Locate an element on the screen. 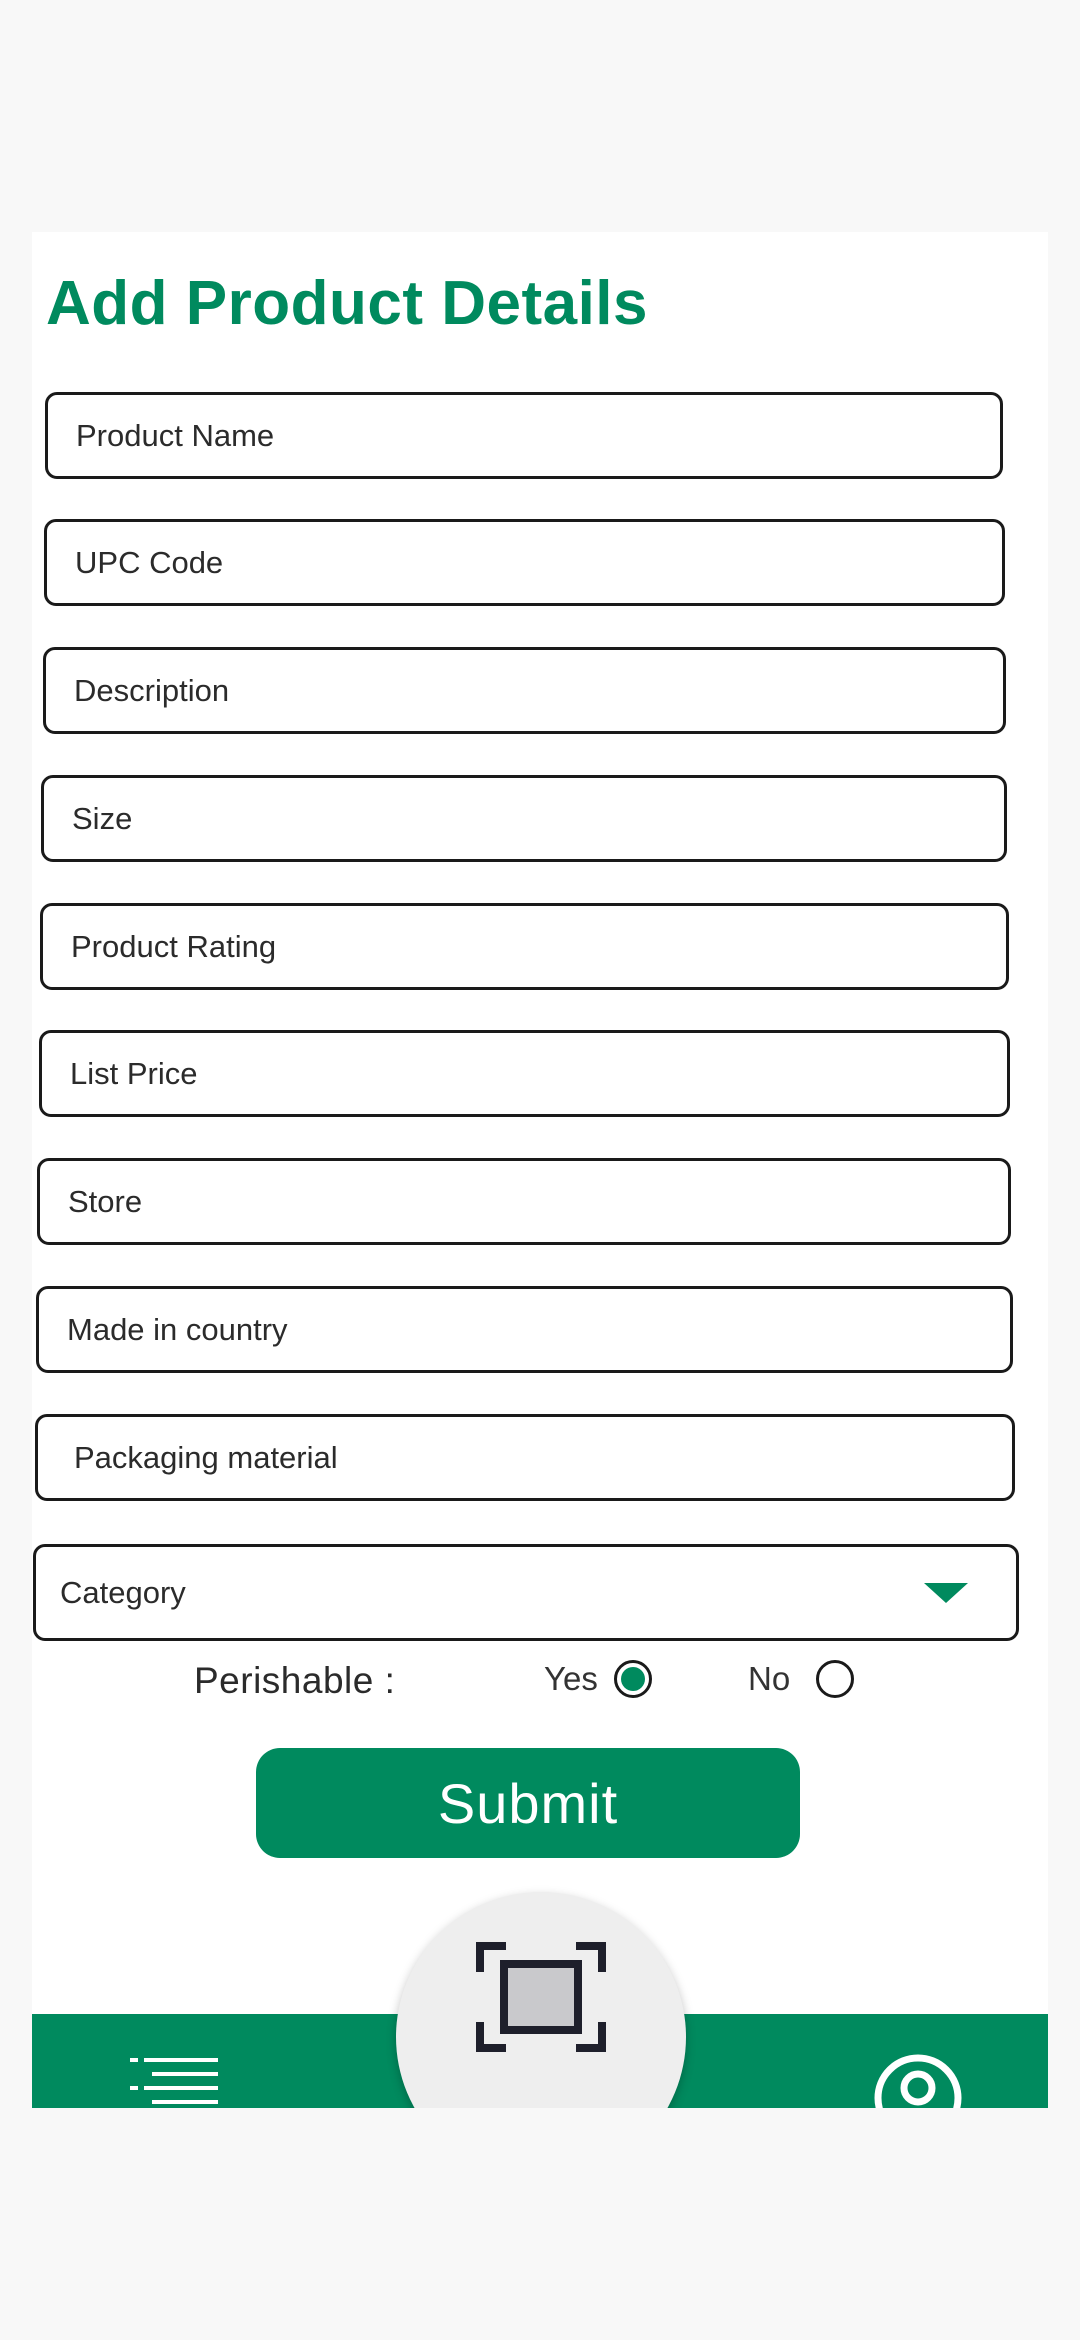  description-field is located at coordinates (524, 690).